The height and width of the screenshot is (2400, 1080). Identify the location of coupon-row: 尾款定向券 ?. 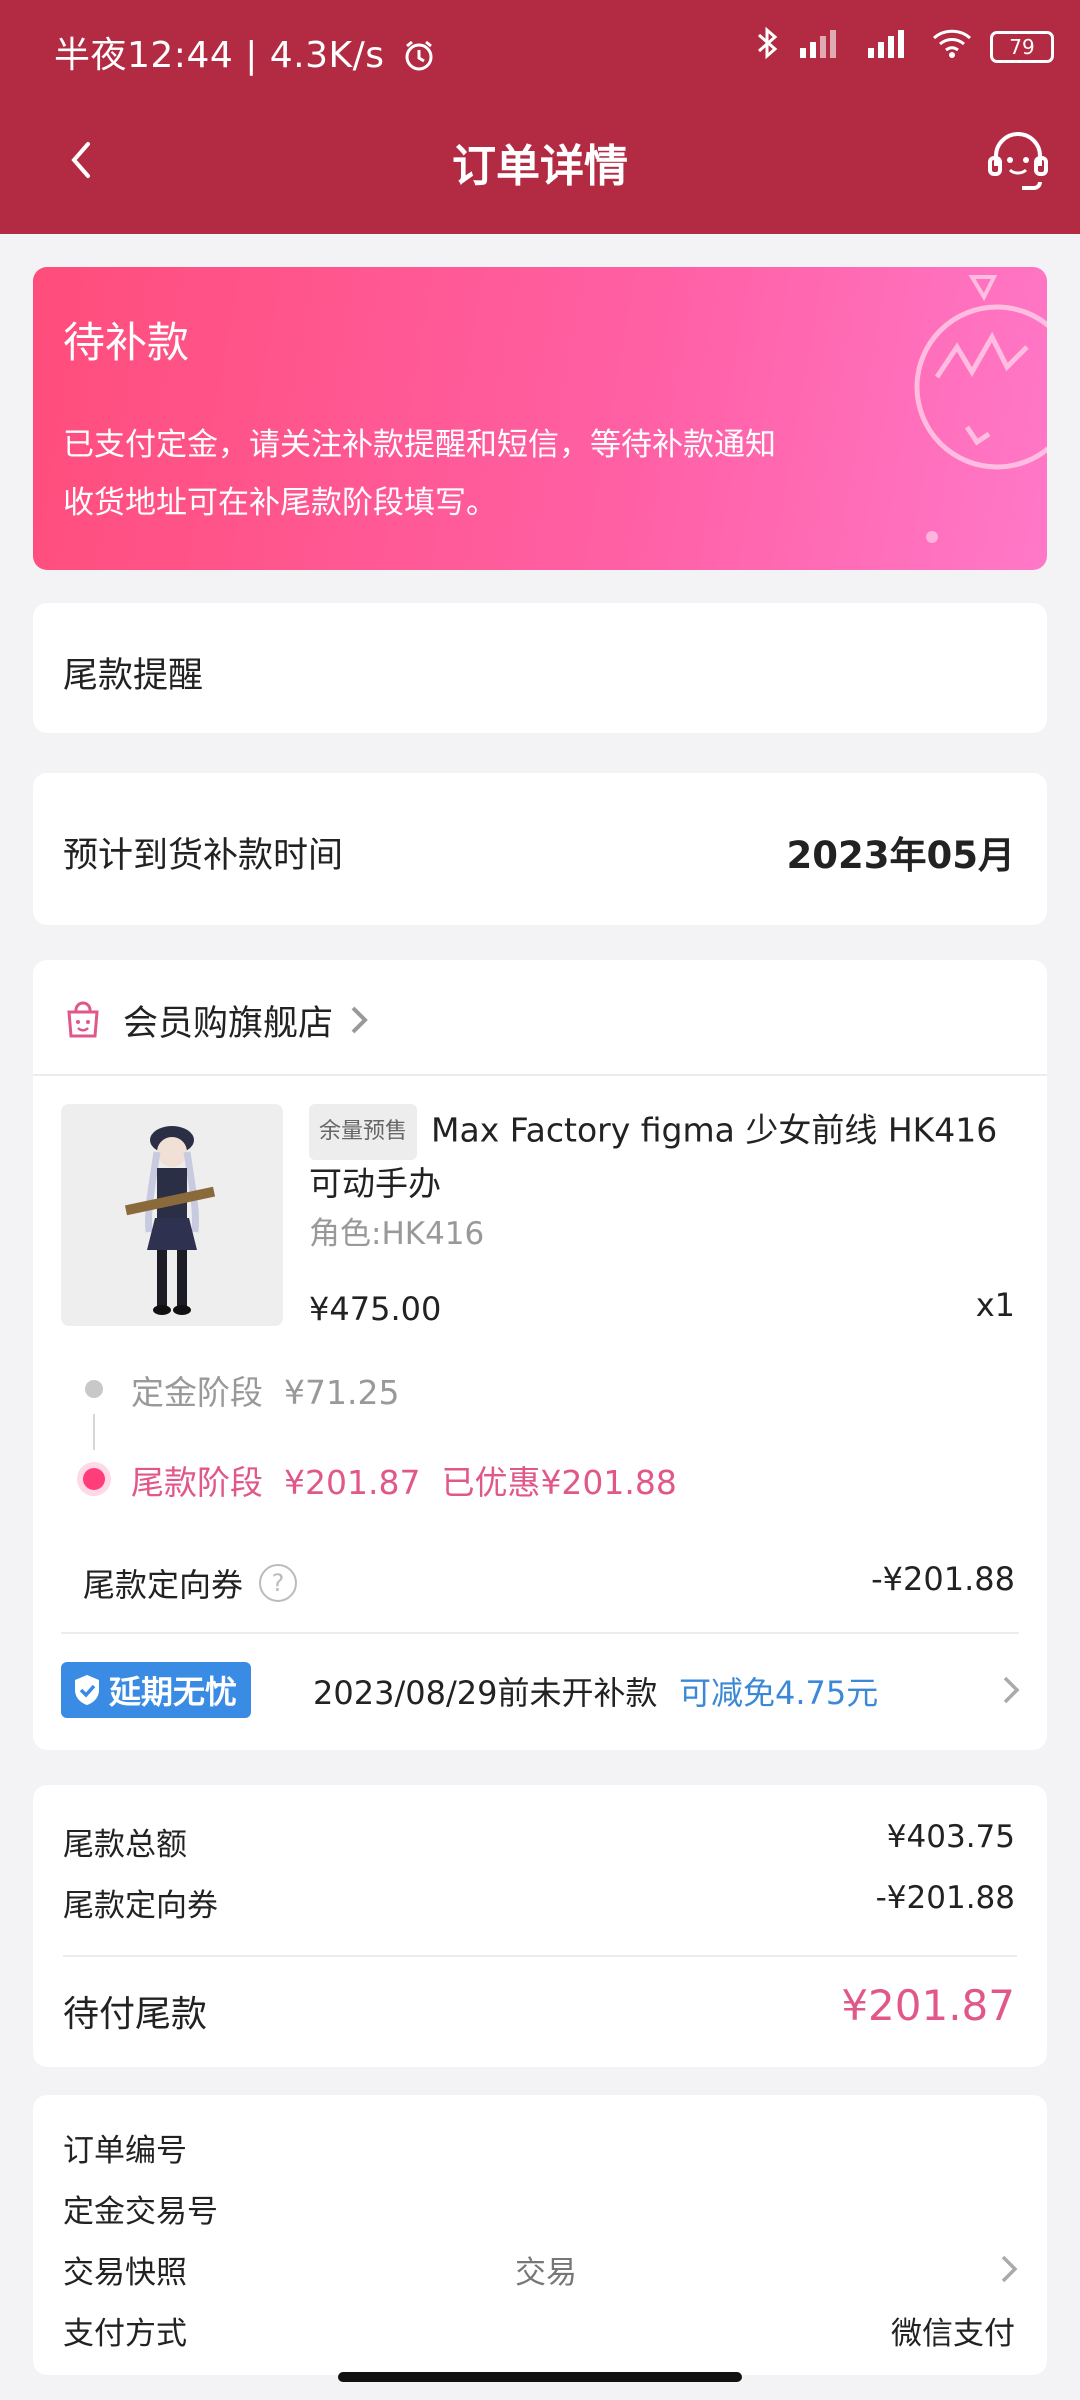
(190, 1583).